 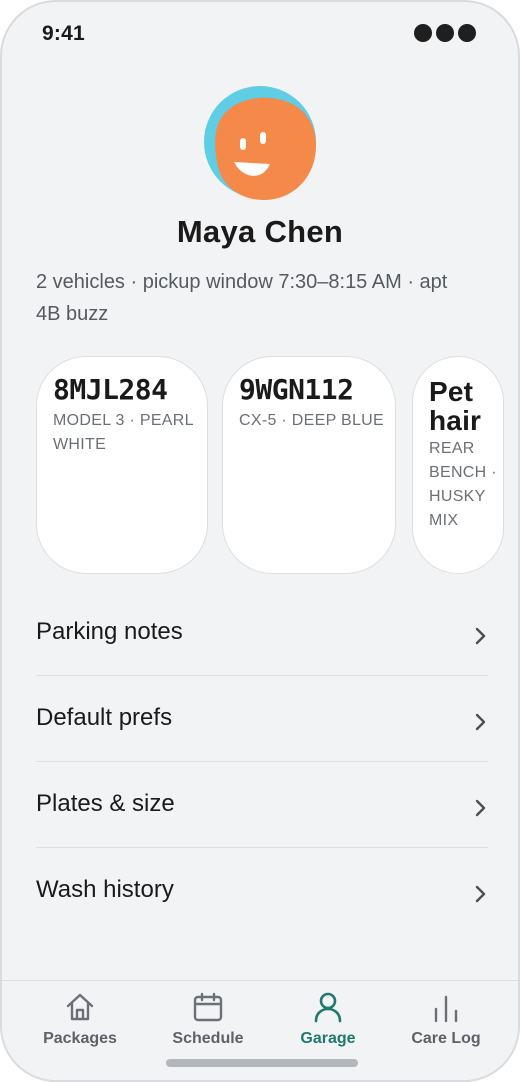 What do you see at coordinates (309, 465) in the screenshot?
I see `vehicle-card: 9WGN112 CX-5 · DEEP BLUE` at bounding box center [309, 465].